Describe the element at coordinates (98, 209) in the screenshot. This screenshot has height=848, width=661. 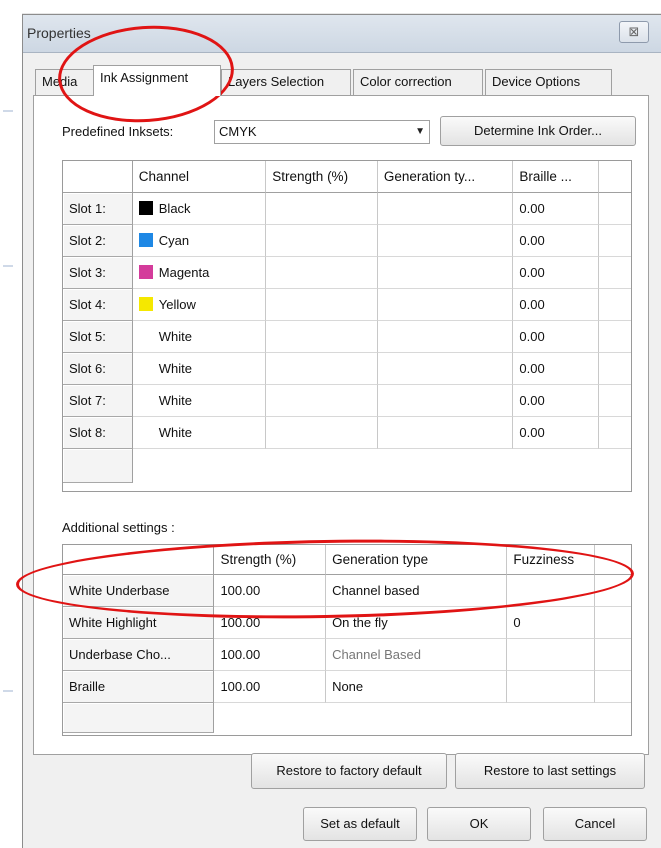
I see `row-header-slot: Slot 1:` at that location.